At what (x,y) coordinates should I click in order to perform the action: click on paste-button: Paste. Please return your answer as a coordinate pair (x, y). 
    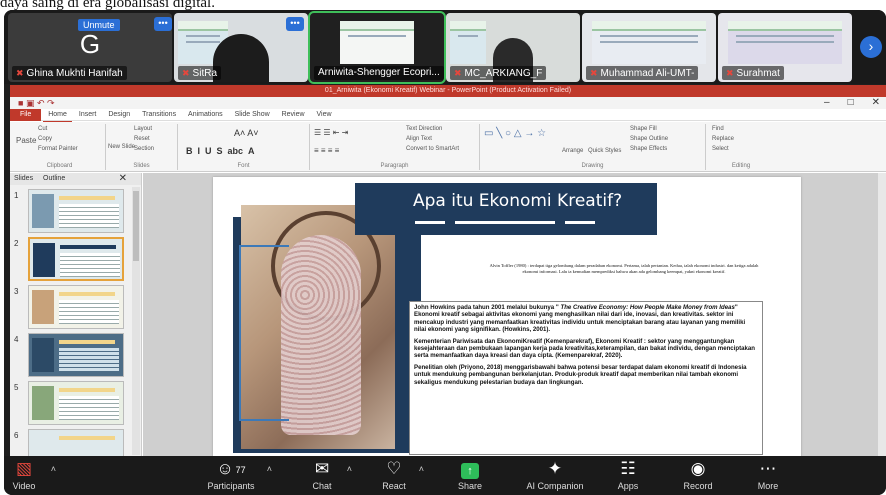
    Looking at the image, I should click on (26, 140).